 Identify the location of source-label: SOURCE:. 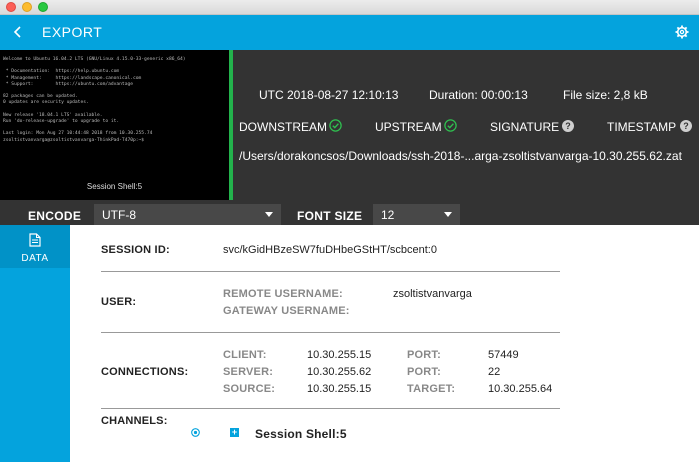
(249, 389).